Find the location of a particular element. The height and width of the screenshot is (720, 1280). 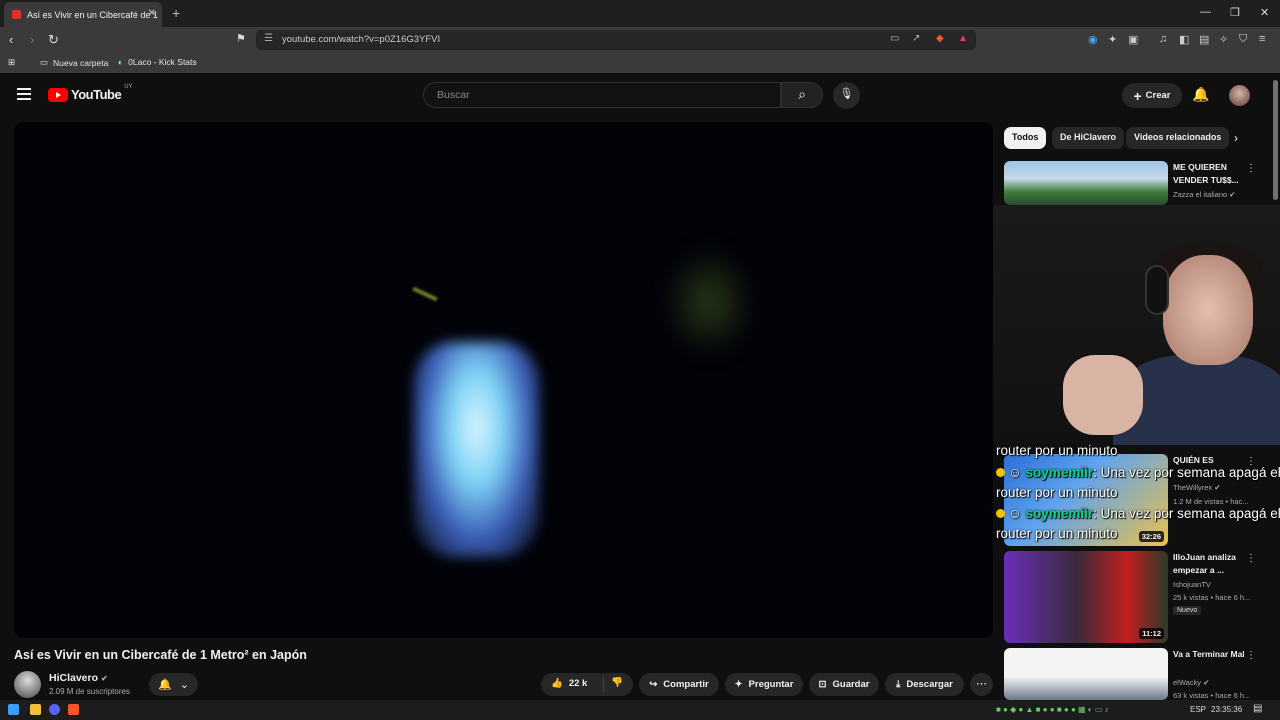

recommendation-channel: TheWillyrex ✔ is located at coordinates (1197, 487).